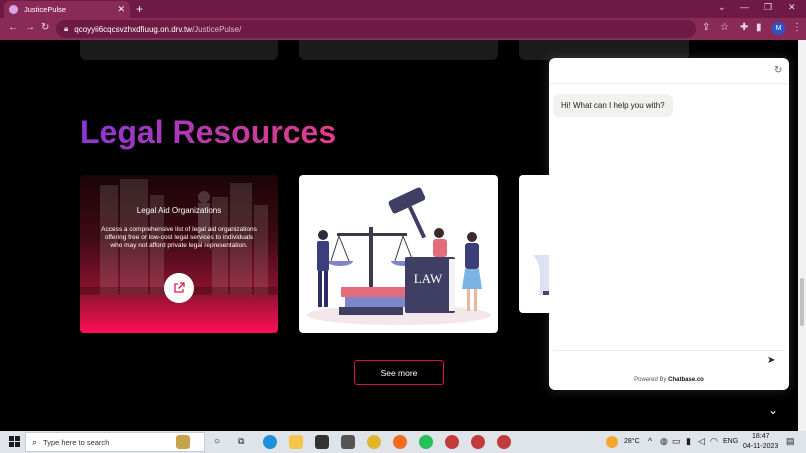 The height and width of the screenshot is (453, 806). I want to click on browser-tab: JusticePulse ✕, so click(67, 9).